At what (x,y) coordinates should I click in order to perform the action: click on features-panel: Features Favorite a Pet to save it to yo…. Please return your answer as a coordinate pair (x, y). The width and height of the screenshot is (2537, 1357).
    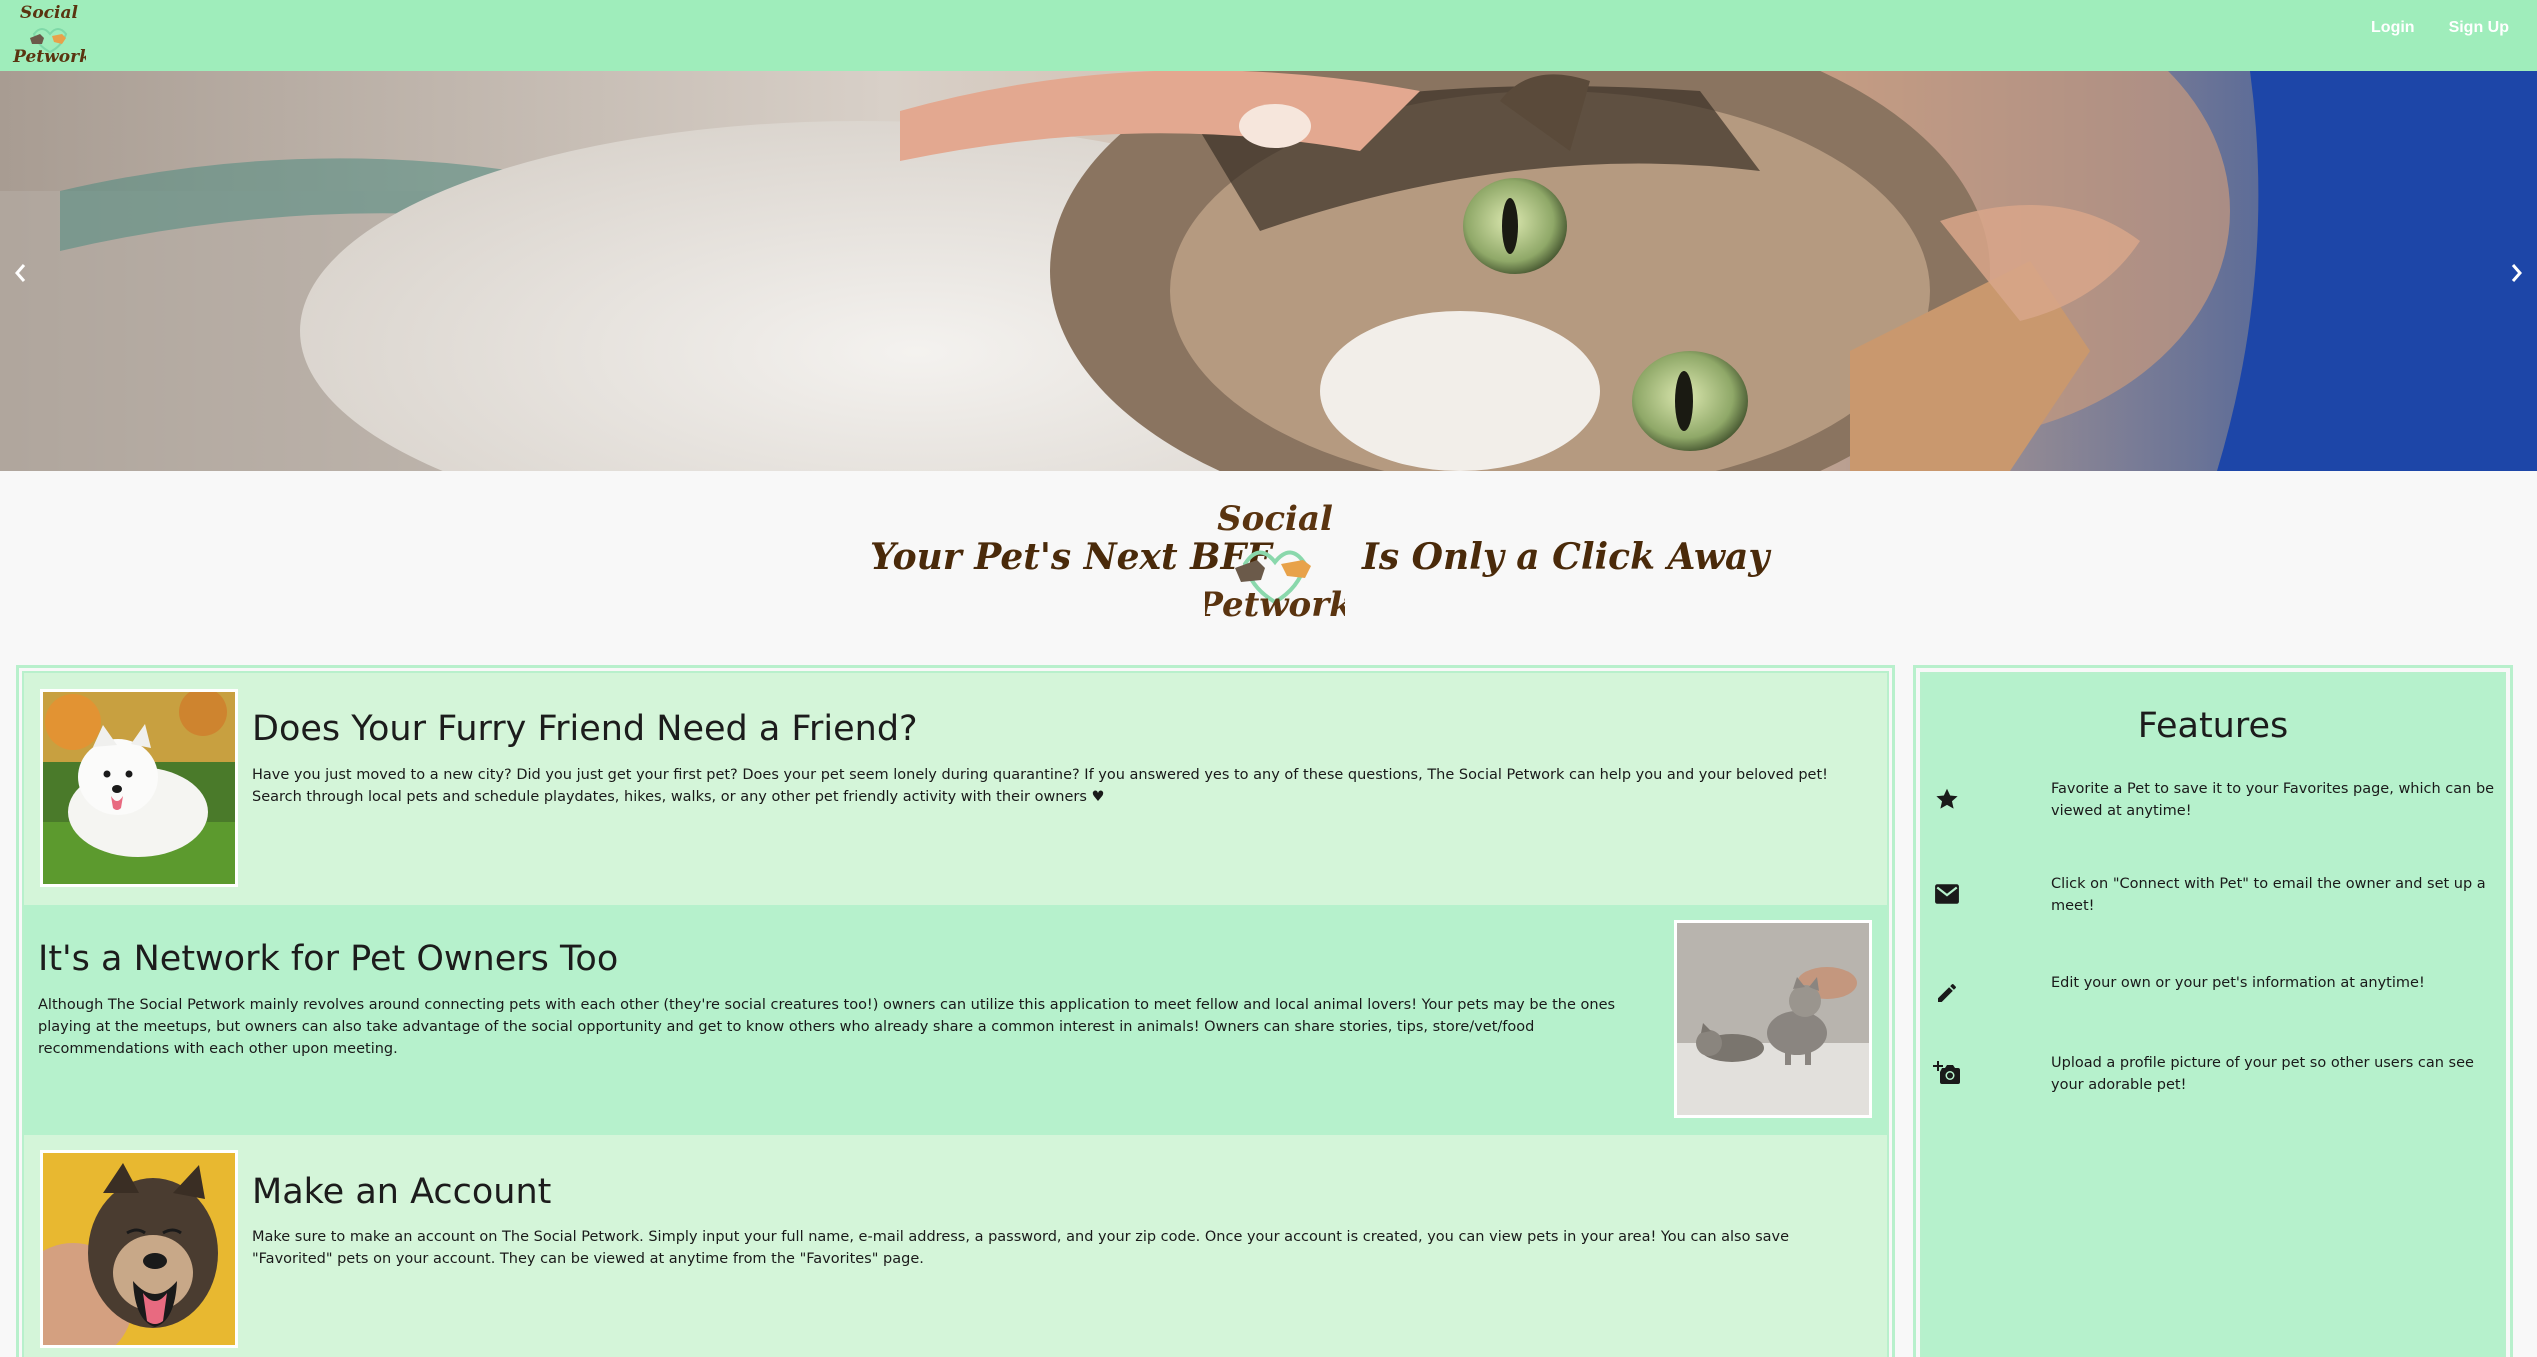
    Looking at the image, I should click on (2213, 1011).